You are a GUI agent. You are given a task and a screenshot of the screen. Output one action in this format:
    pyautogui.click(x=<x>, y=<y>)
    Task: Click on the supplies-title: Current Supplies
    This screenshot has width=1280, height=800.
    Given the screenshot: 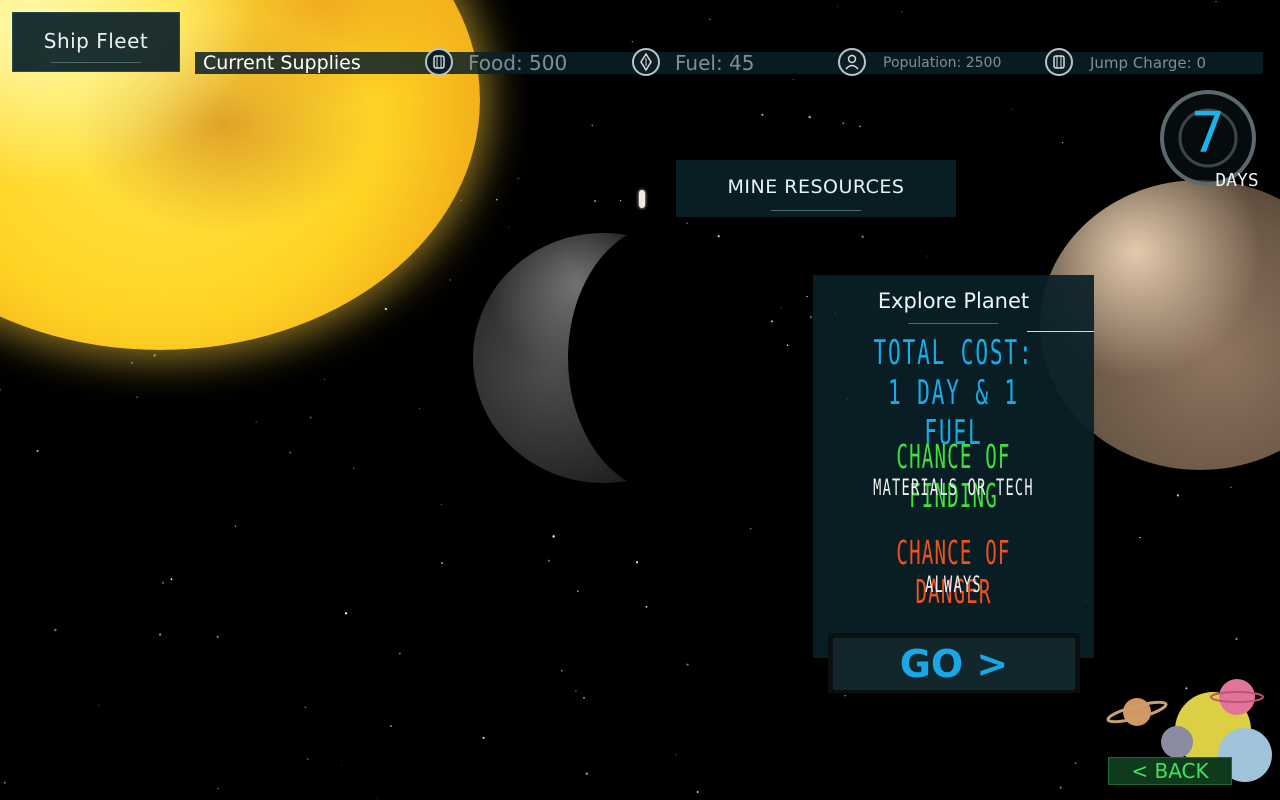 What is the action you would take?
    pyautogui.click(x=282, y=63)
    